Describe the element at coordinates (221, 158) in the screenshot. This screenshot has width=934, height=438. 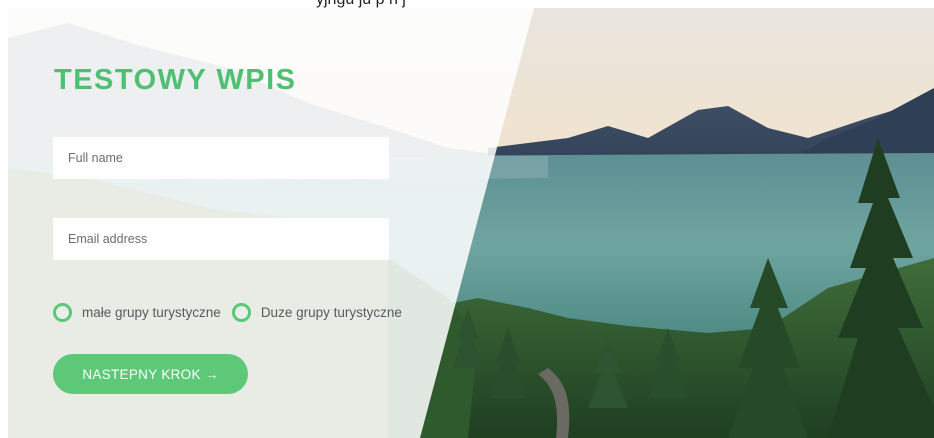
I see `full-name-input` at that location.